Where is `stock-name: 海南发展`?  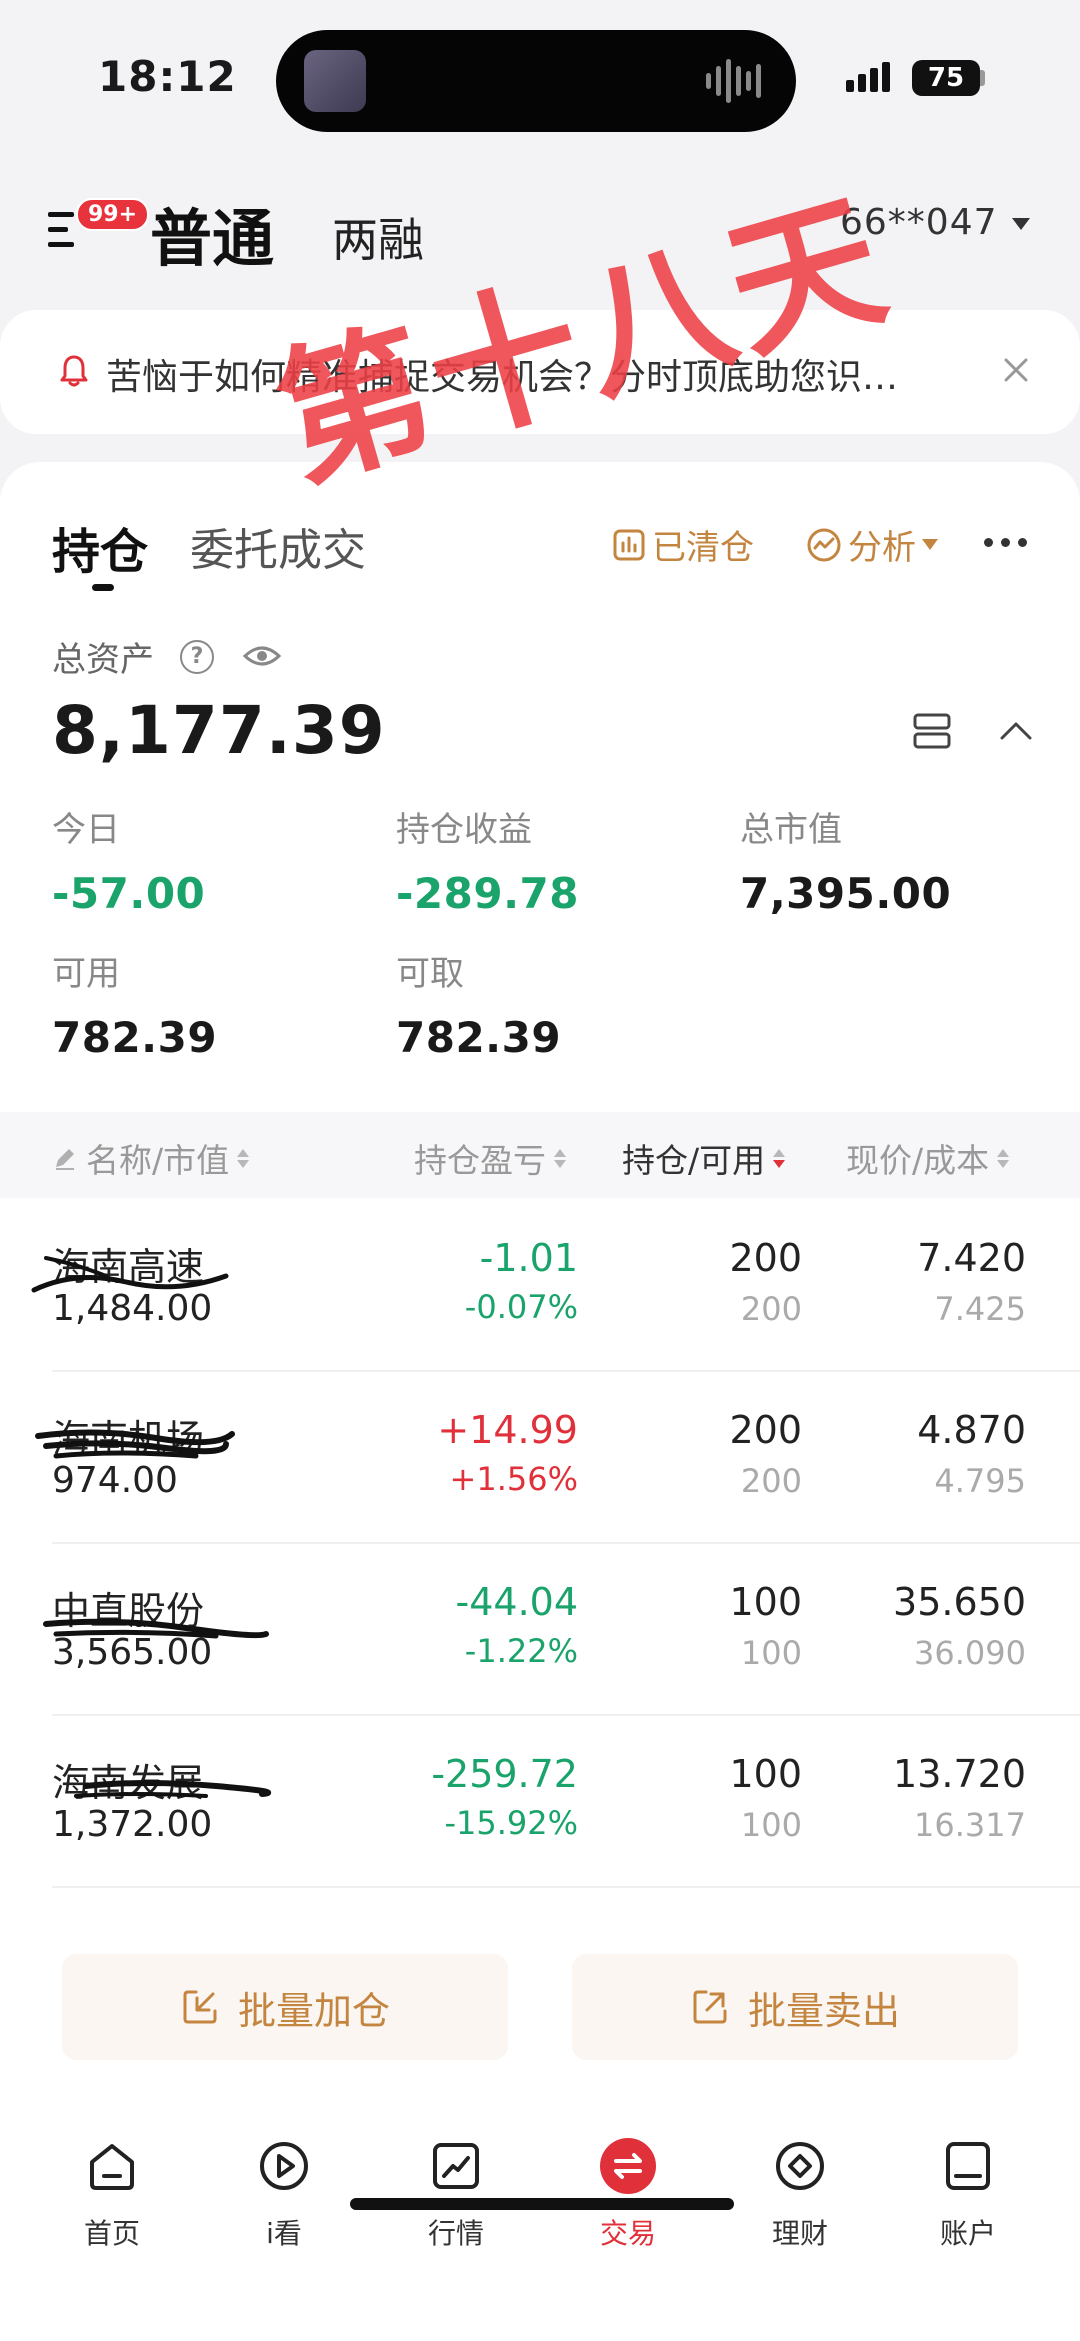 stock-name: 海南发展 is located at coordinates (128, 1783).